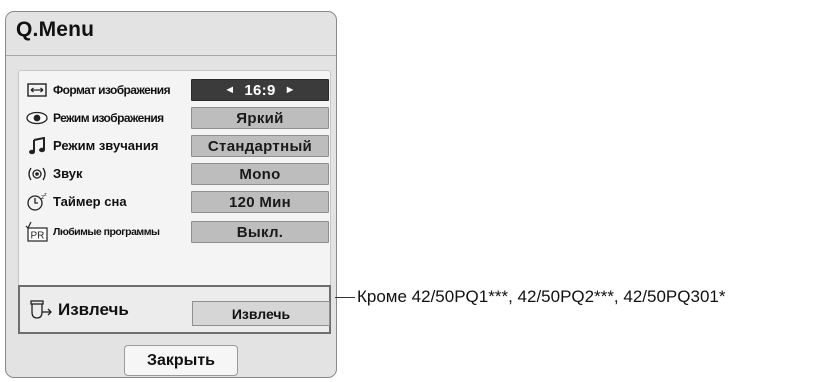  What do you see at coordinates (345, 297) in the screenshot?
I see `callout-leader-line` at bounding box center [345, 297].